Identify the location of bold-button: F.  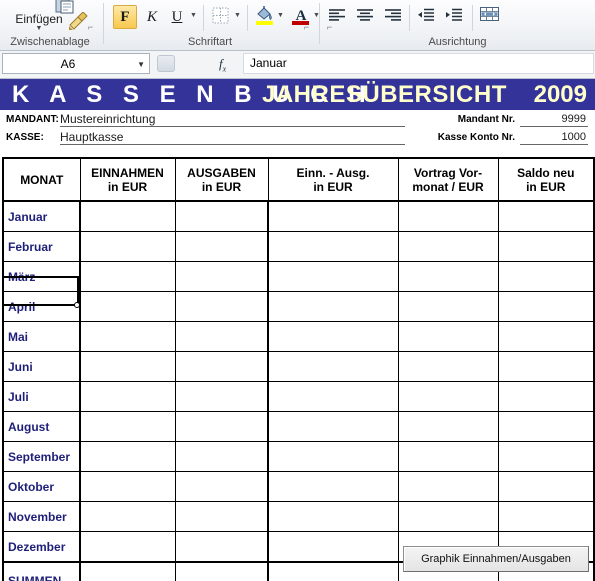
(125, 17).